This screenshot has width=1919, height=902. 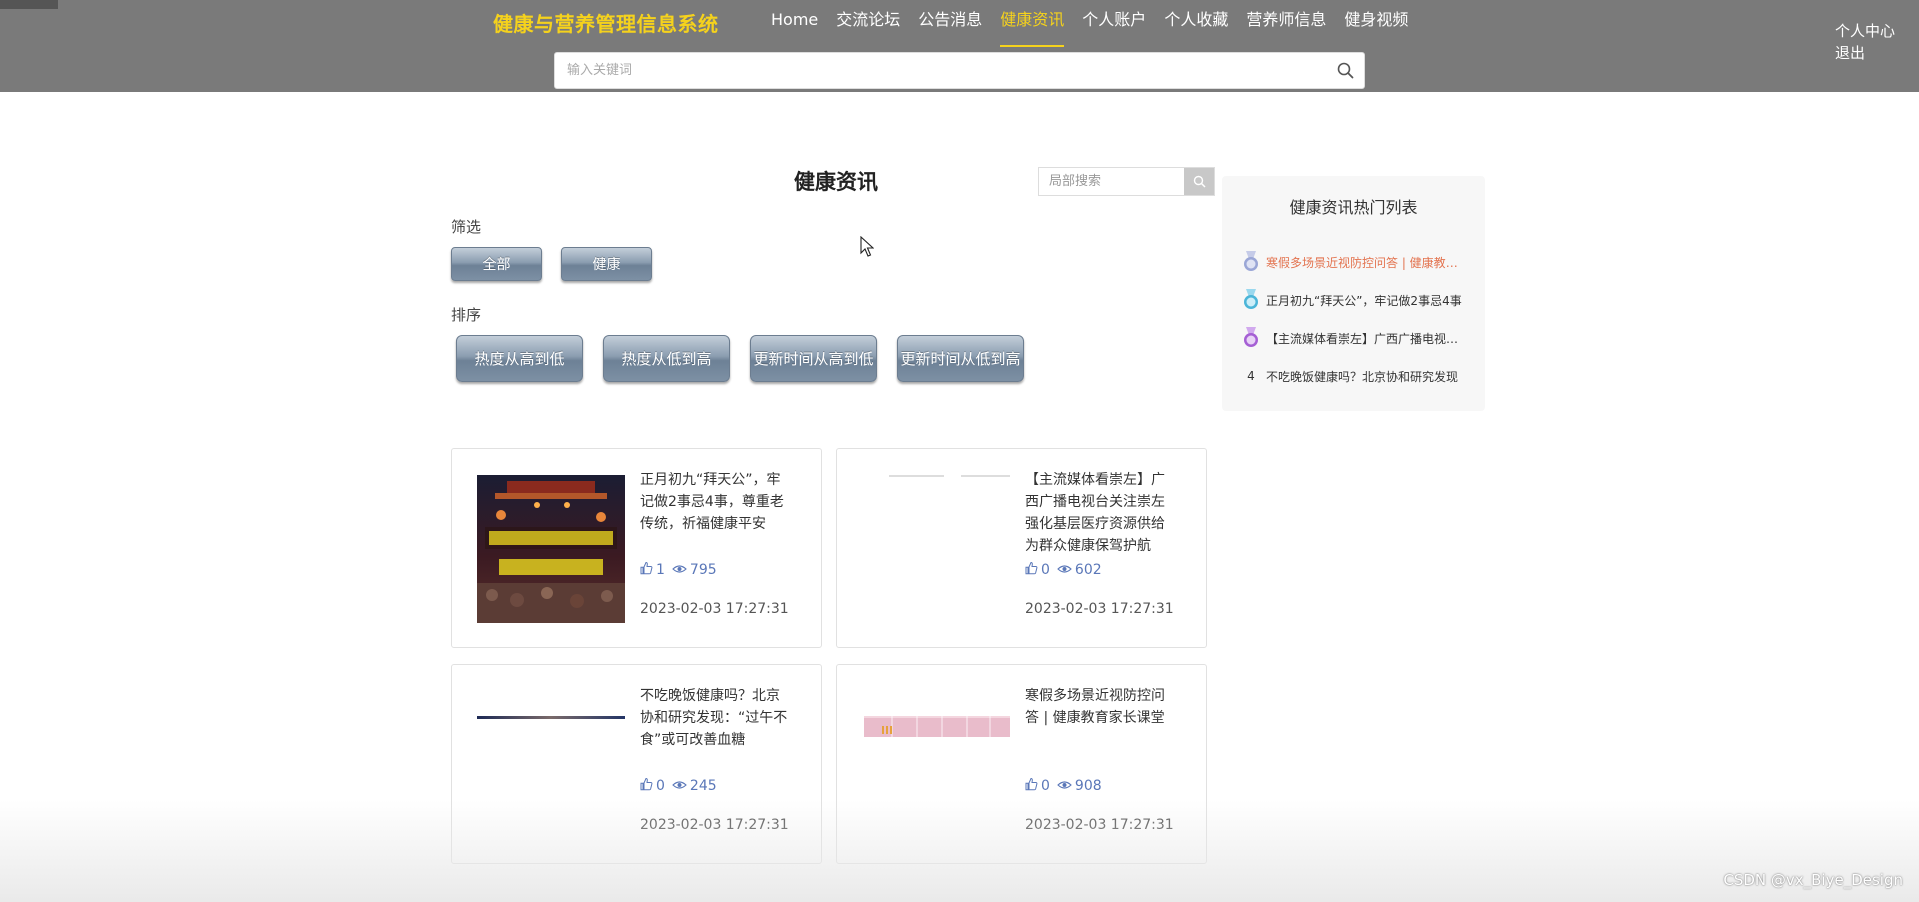 I want to click on logout-link: 退出, so click(x=1865, y=53).